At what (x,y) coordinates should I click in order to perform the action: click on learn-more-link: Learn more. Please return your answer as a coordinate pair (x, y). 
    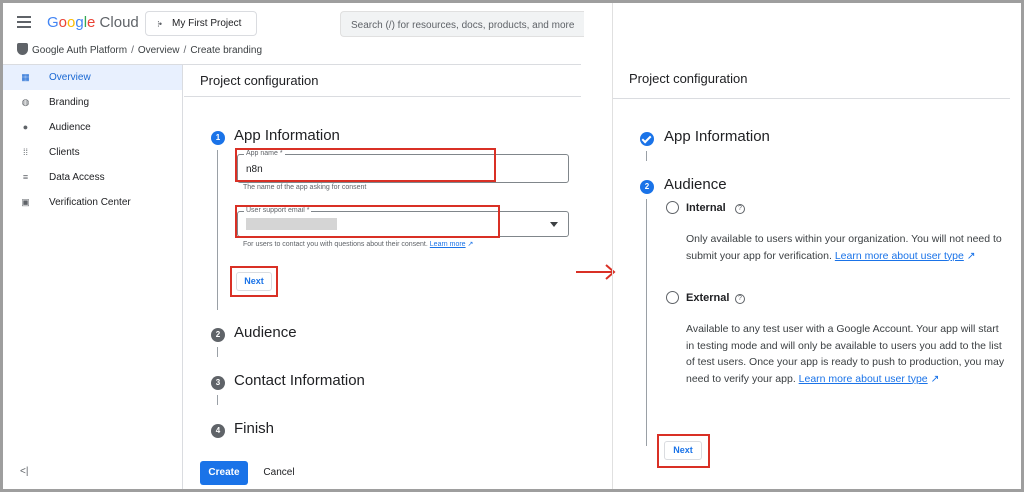
    Looking at the image, I should click on (448, 244).